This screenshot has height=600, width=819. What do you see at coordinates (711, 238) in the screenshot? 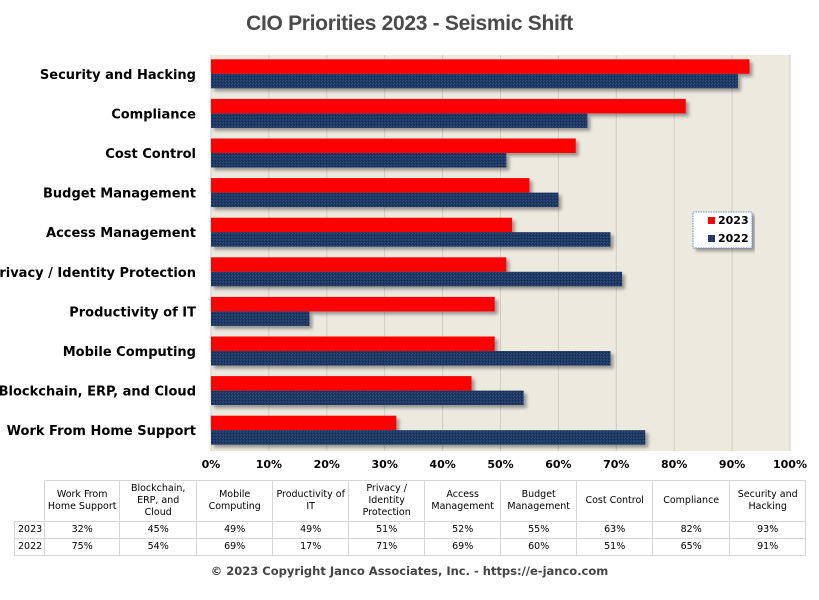
I see `legend-swatch-2022` at bounding box center [711, 238].